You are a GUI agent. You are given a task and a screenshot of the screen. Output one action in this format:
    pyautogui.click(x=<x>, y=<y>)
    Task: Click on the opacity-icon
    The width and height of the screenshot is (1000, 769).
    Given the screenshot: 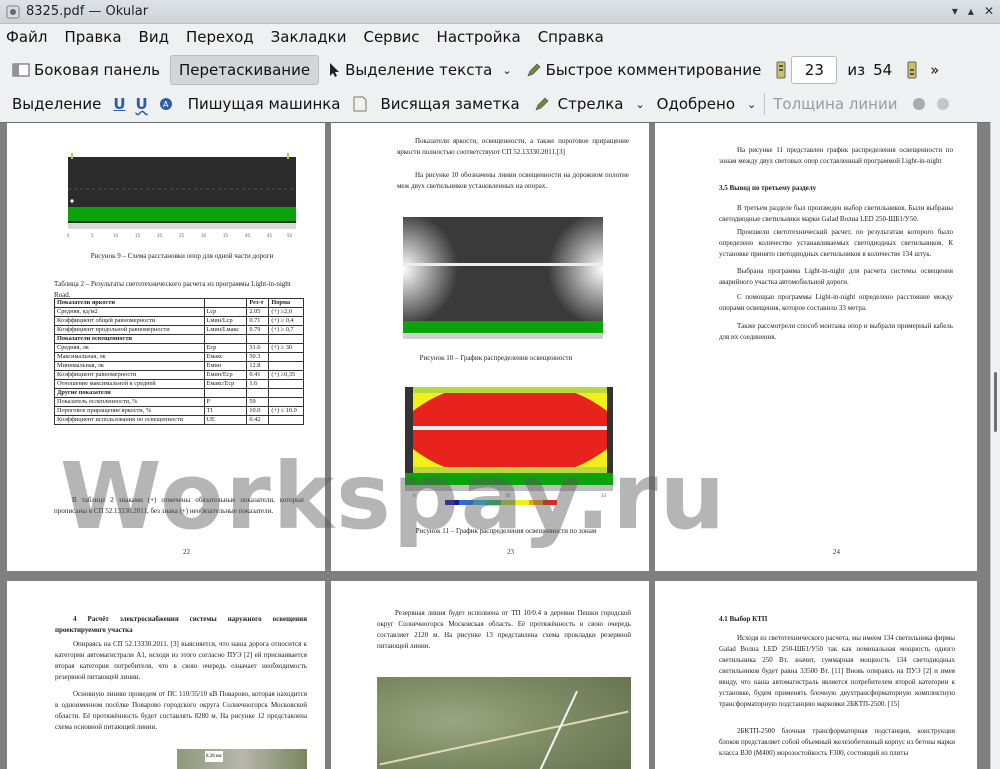 What is the action you would take?
    pyautogui.click(x=943, y=104)
    